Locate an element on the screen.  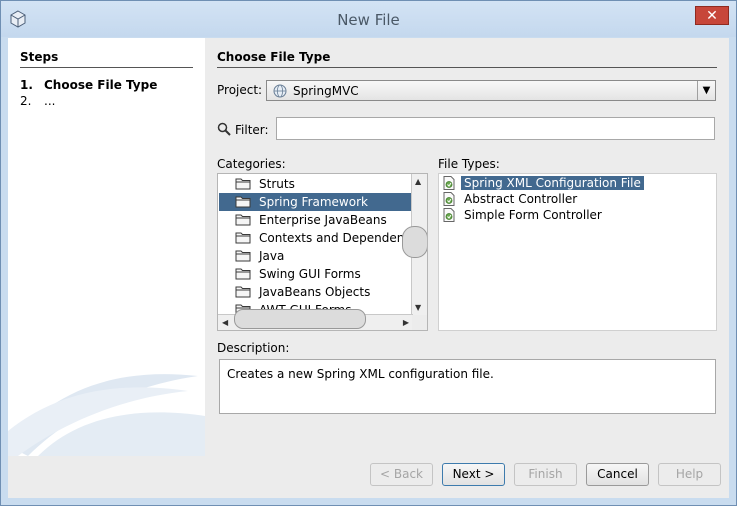
category-item: Swing GUI Forms is located at coordinates (315, 274).